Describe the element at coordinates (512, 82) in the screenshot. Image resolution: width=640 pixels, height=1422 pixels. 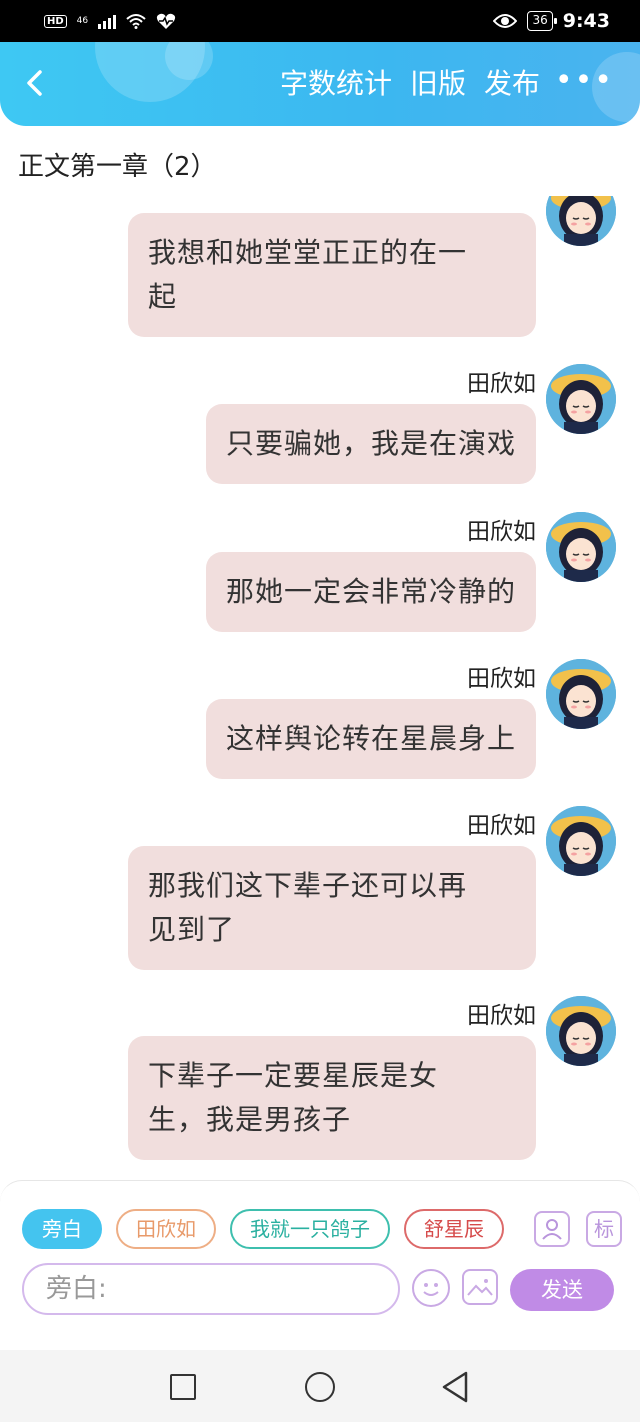
I see `publish-button: 发布` at that location.